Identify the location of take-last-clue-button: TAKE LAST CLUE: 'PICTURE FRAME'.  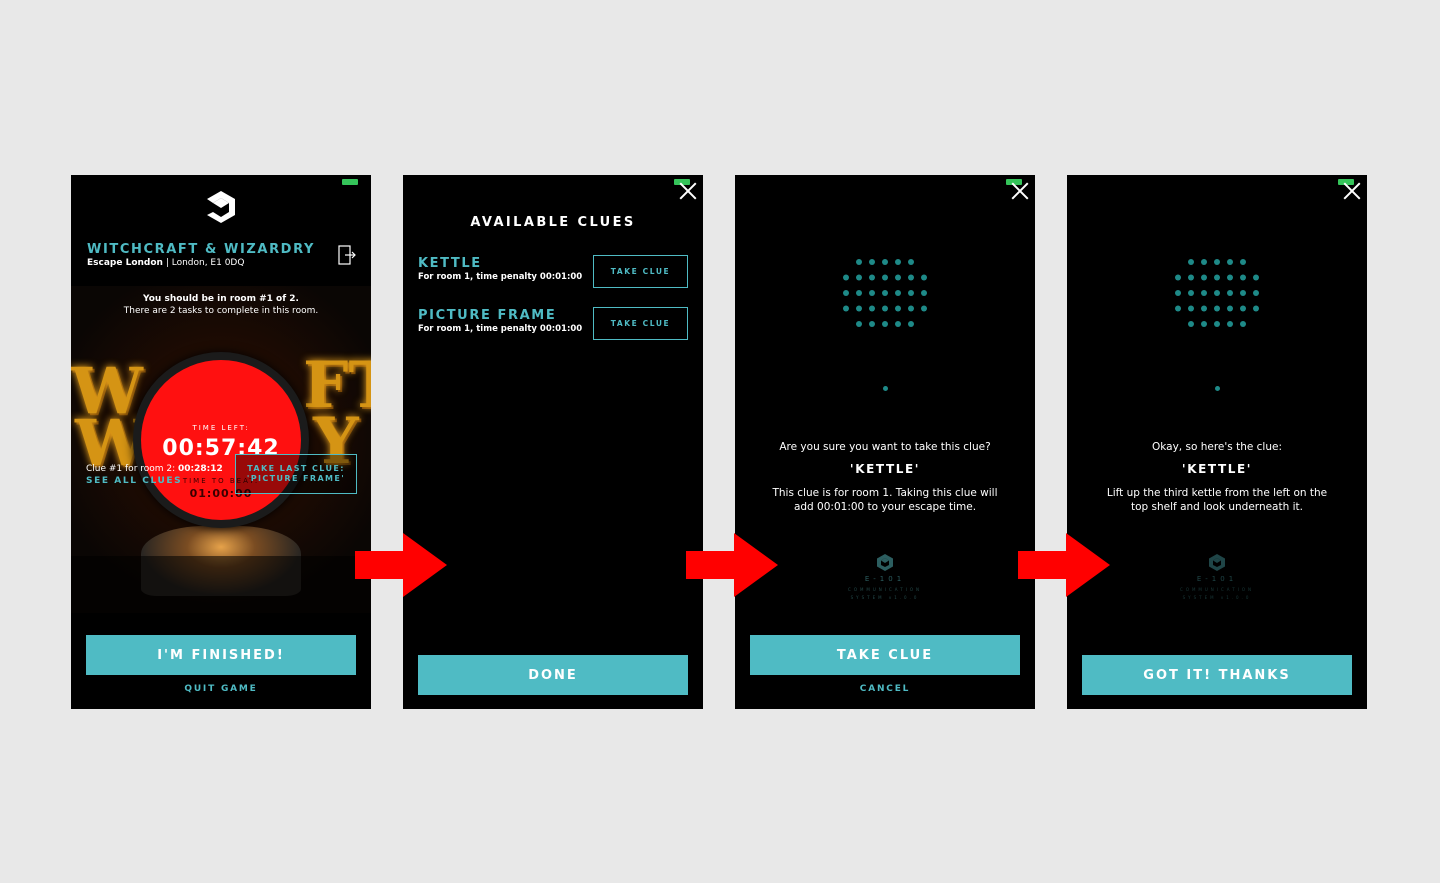
(296, 474).